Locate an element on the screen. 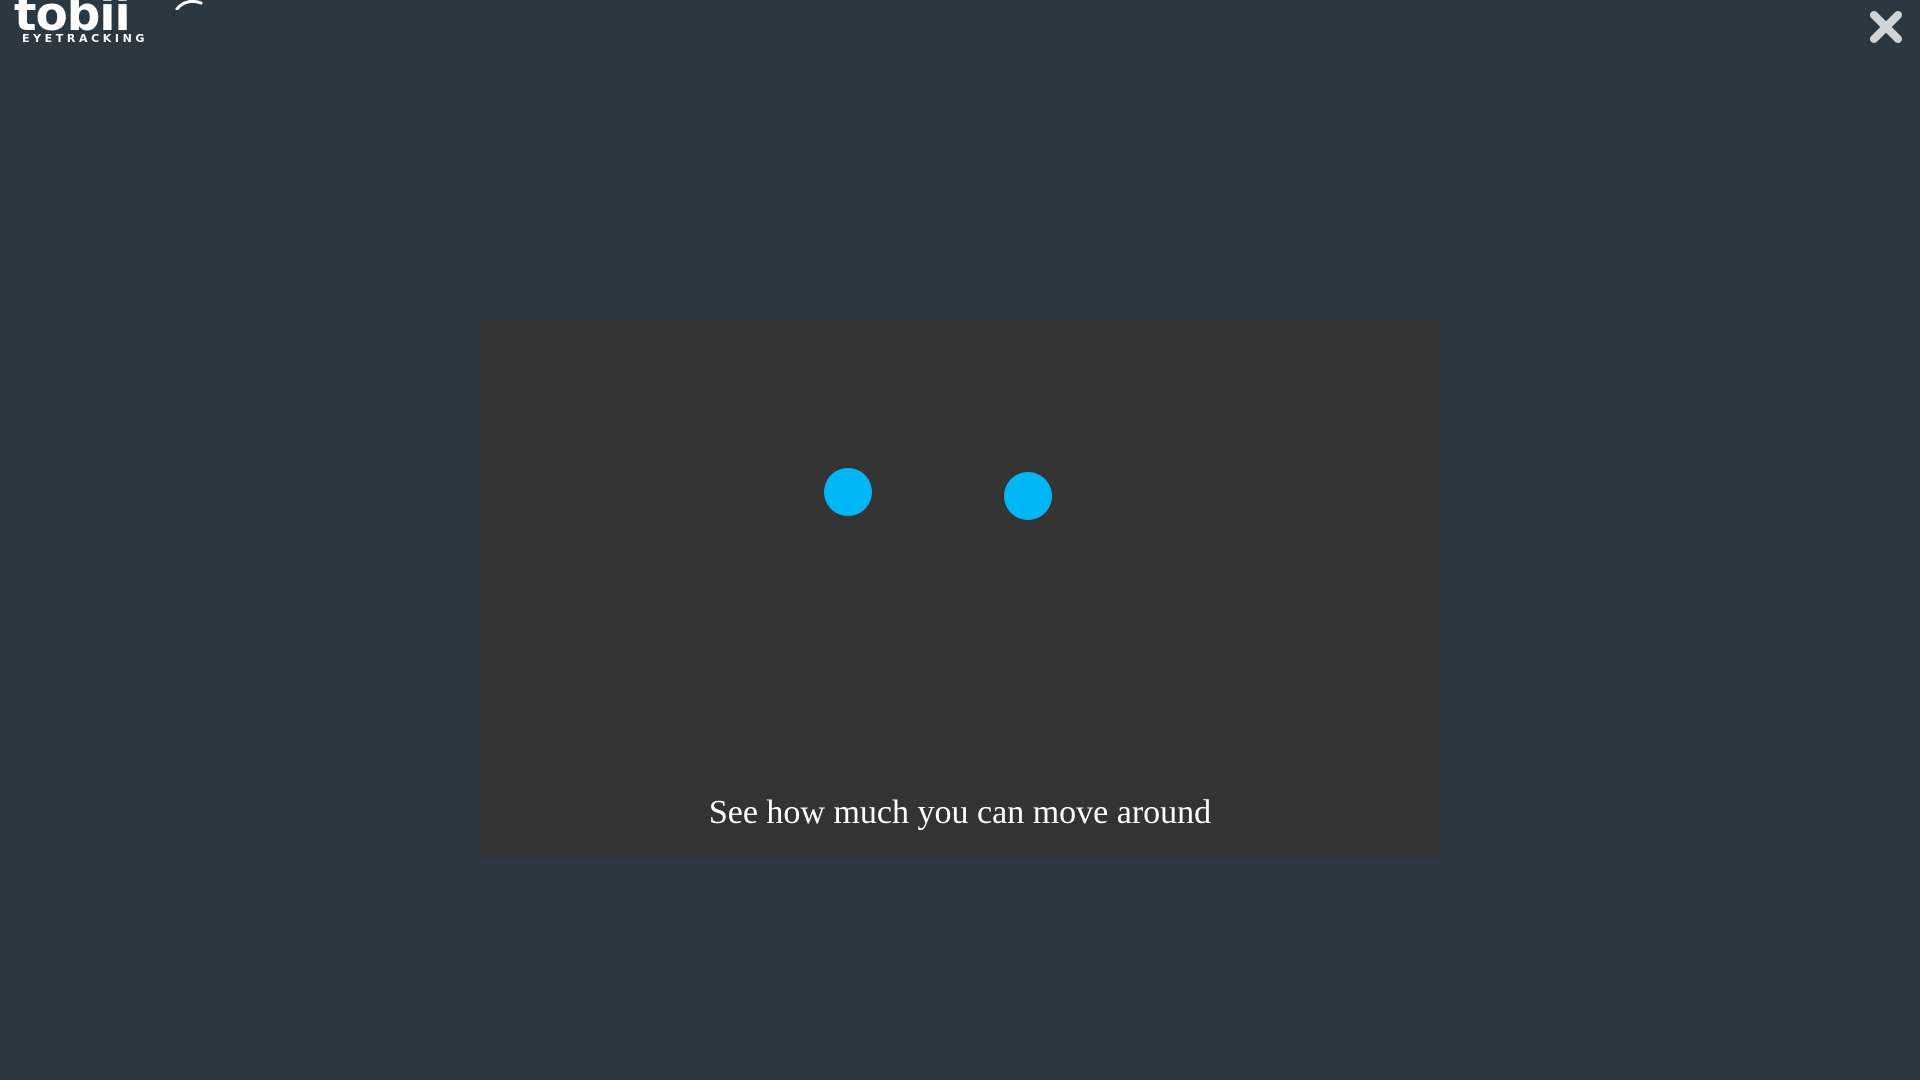  right-eye-indicator is located at coordinates (1028, 496).